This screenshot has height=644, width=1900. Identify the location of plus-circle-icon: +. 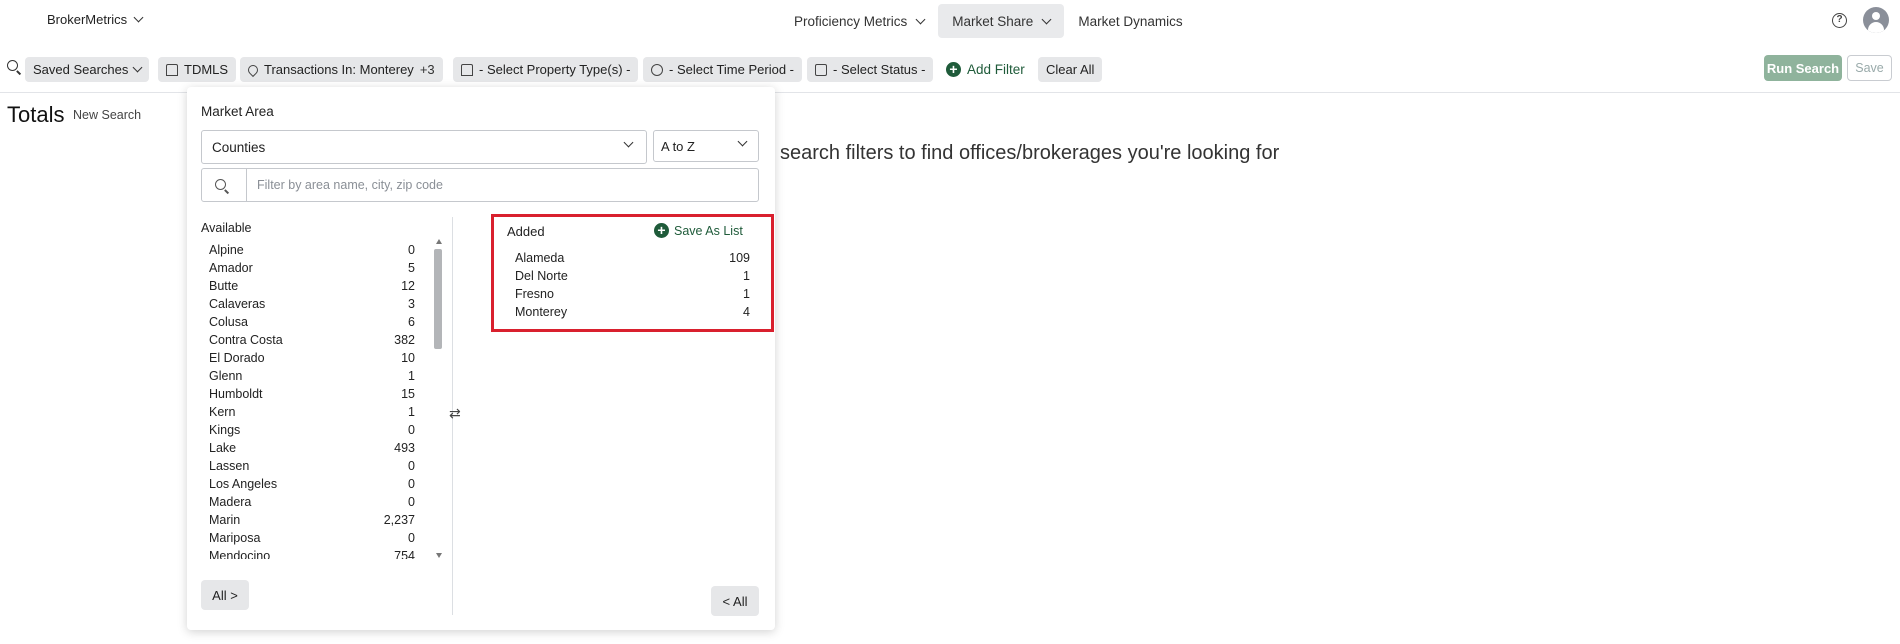
(953, 69).